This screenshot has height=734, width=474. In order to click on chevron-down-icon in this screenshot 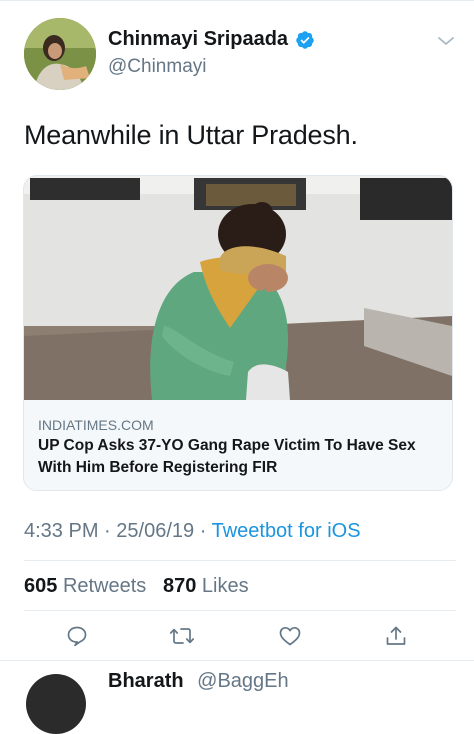, I will do `click(446, 41)`.